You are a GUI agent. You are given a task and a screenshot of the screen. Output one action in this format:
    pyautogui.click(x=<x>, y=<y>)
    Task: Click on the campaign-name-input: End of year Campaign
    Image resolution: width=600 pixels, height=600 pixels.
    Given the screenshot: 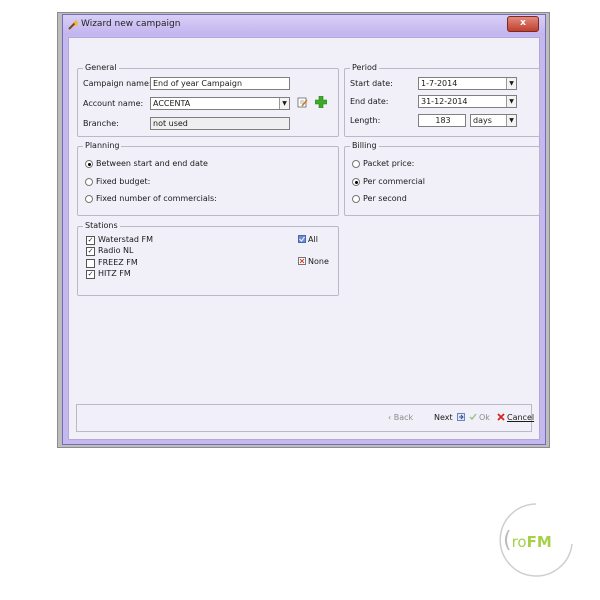 What is the action you would take?
    pyautogui.click(x=220, y=83)
    